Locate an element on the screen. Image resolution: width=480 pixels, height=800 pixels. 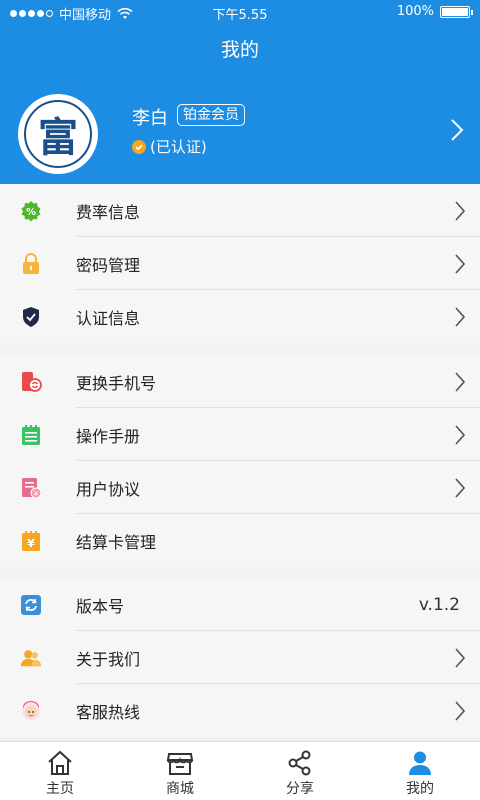
menu-item-about-us: 关于我们 is located at coordinates (240, 657).